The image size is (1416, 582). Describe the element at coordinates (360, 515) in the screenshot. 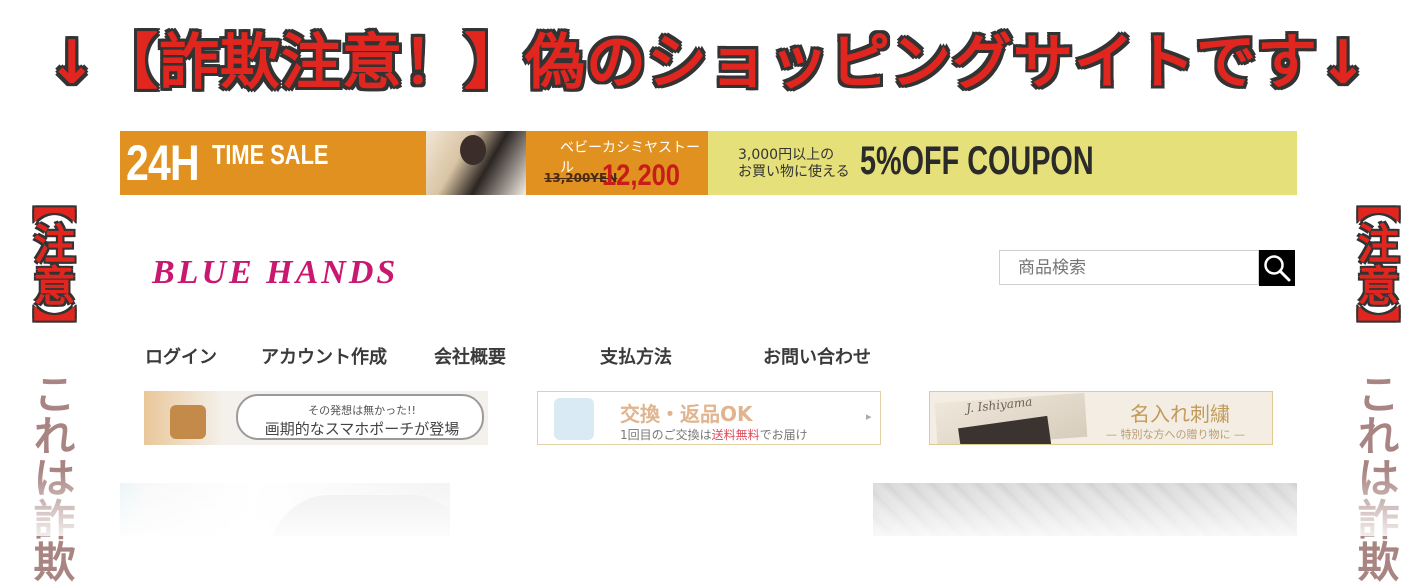

I see `product-shape` at that location.